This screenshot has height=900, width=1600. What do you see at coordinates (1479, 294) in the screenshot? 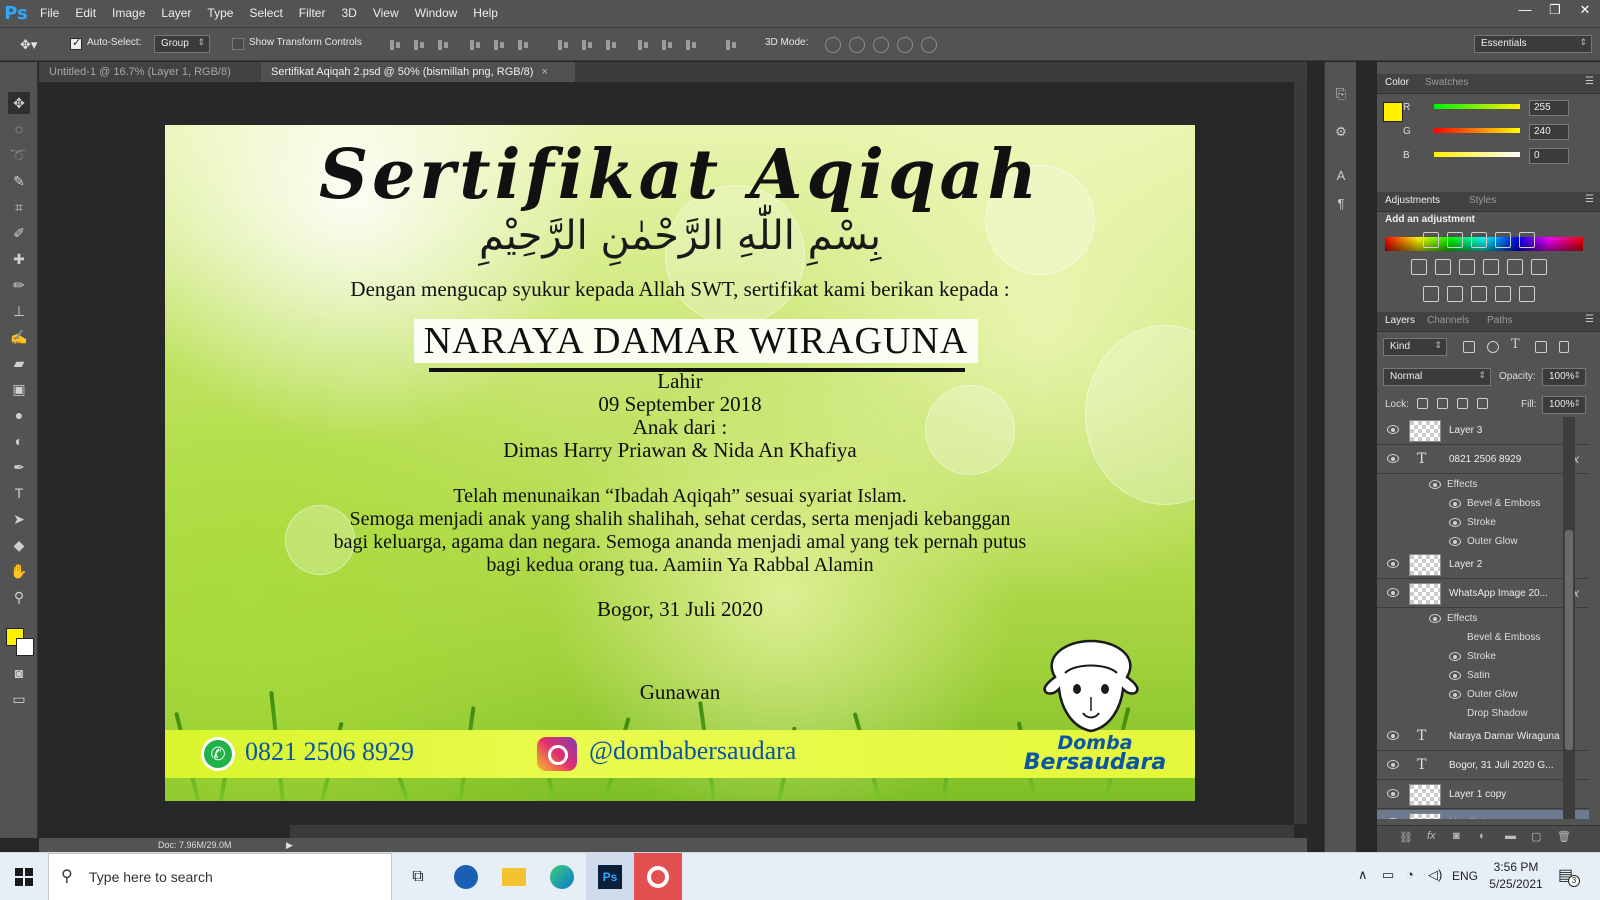
I see `threshold-icon` at bounding box center [1479, 294].